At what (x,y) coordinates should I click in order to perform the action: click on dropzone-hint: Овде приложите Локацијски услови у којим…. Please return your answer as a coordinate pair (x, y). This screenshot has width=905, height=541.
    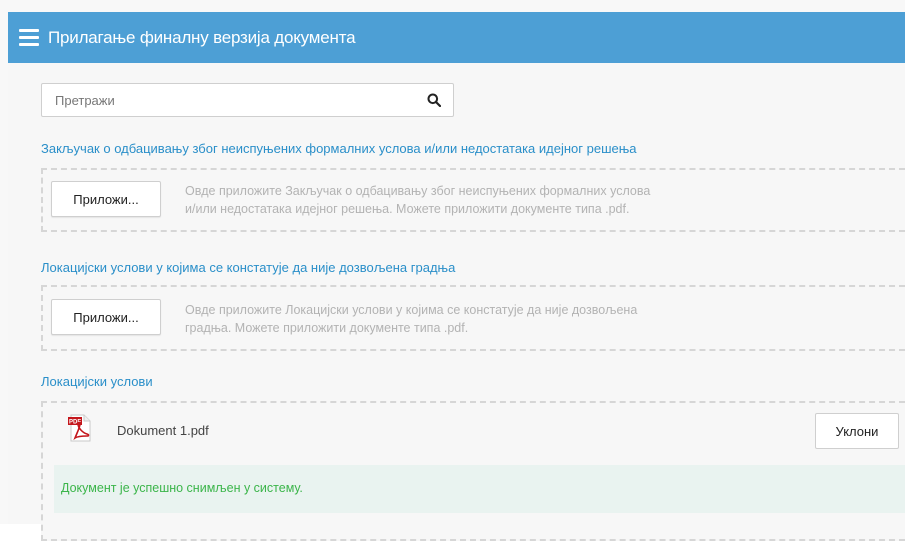
    Looking at the image, I should click on (411, 319).